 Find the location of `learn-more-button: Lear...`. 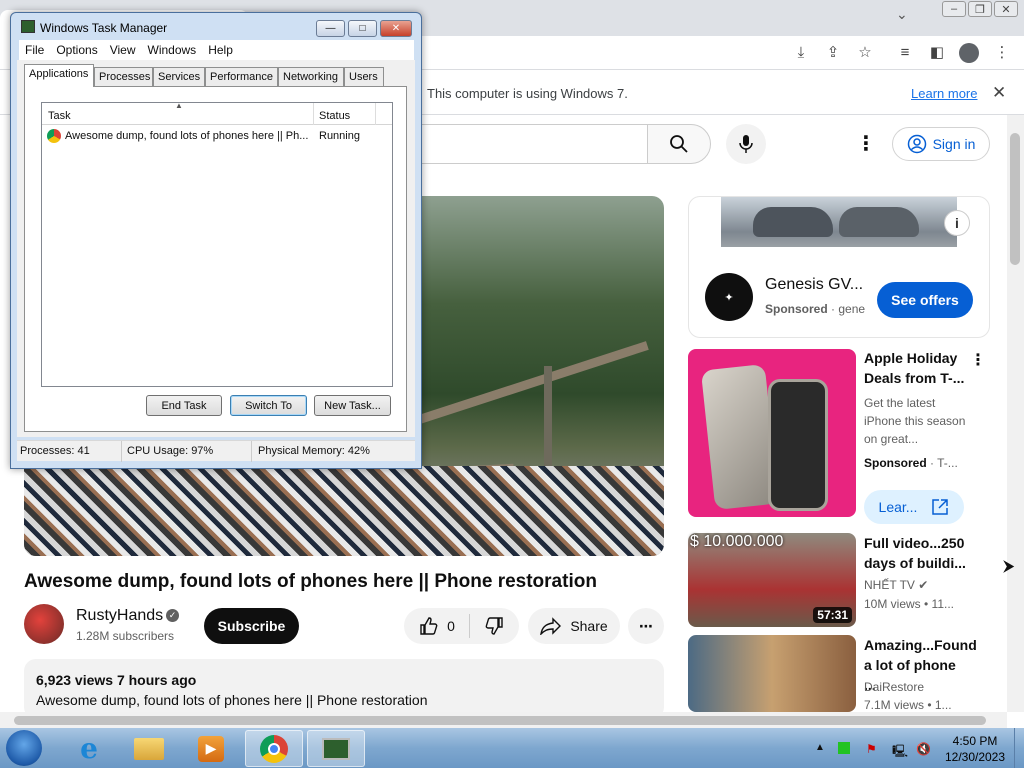

learn-more-button: Lear... is located at coordinates (914, 507).